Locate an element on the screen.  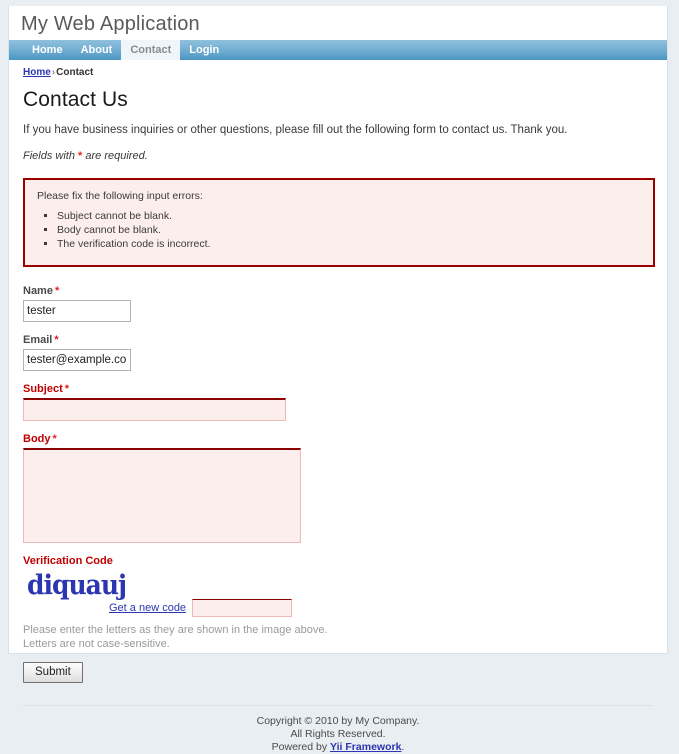
footer-powered-prefix: Powered by is located at coordinates (299, 747).